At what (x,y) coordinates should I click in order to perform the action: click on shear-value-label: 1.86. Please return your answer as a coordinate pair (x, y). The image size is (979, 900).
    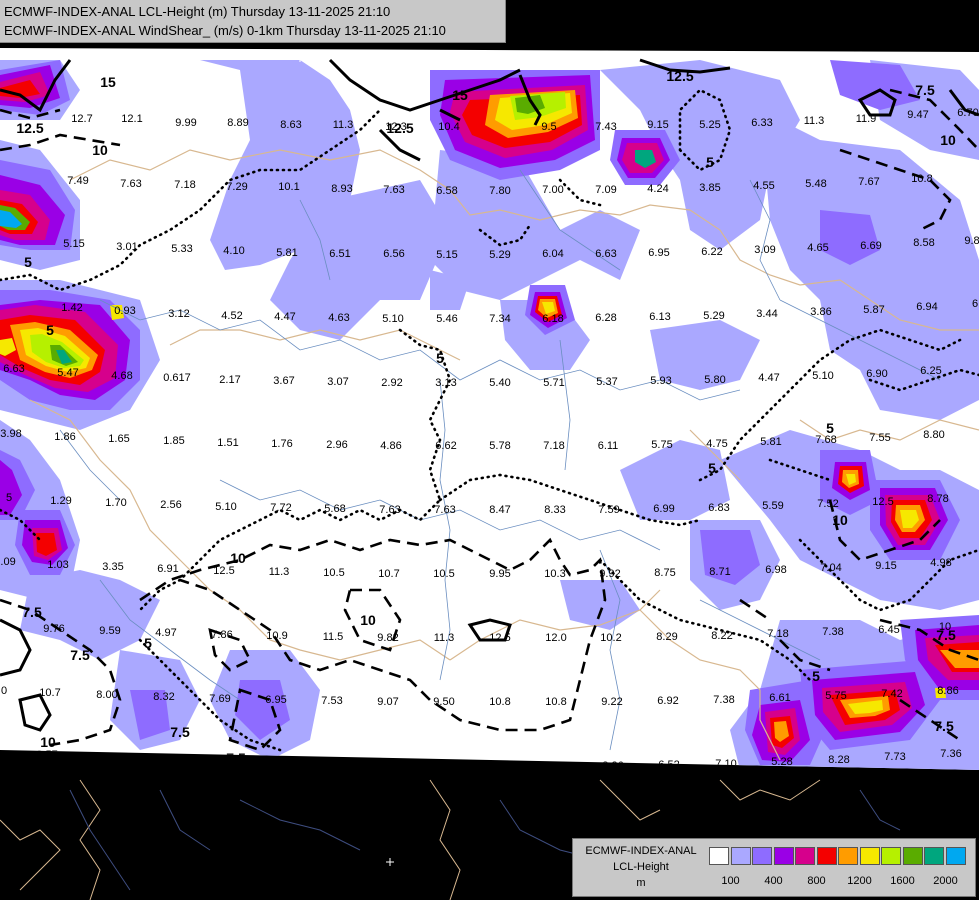
    Looking at the image, I should click on (64, 437).